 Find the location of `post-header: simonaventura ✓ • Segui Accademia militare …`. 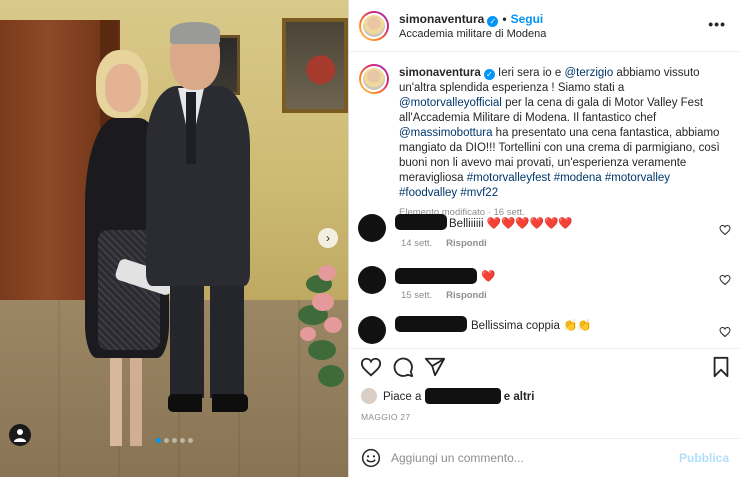

post-header: simonaventura ✓ • Segui Accademia militare … is located at coordinates (544, 26).